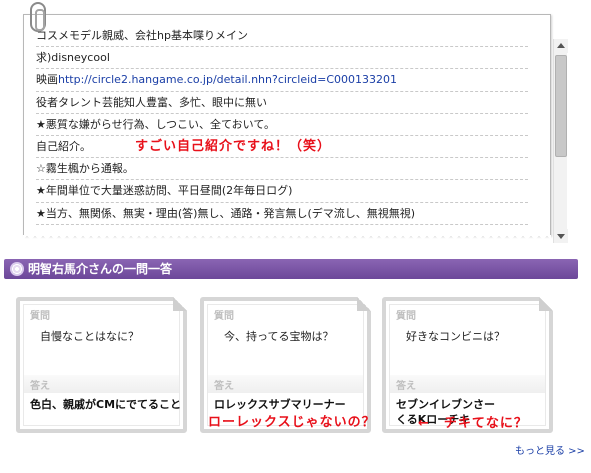 The height and width of the screenshot is (473, 591). I want to click on scroll-down-arrow-icon, so click(561, 236).